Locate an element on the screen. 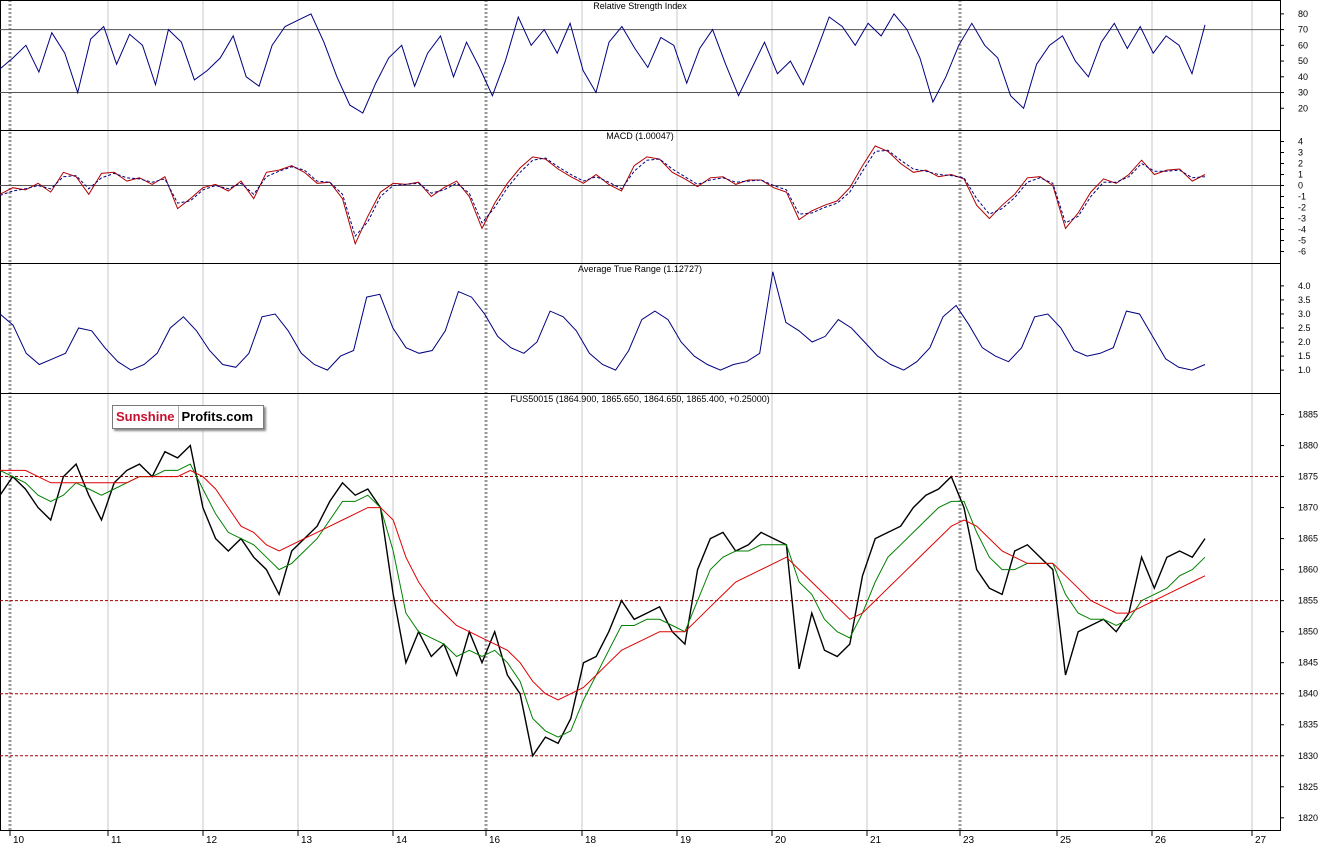 This screenshot has height=844, width=1320. y-tick-label: 50 is located at coordinates (1303, 61).